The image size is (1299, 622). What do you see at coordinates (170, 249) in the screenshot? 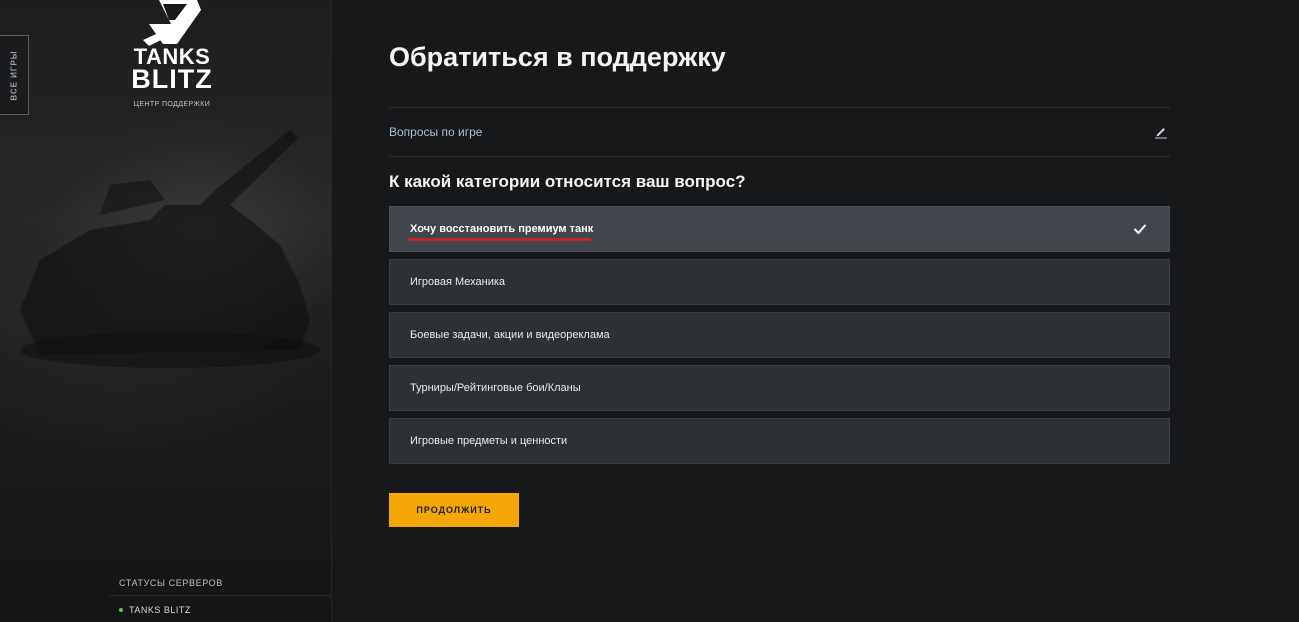
I see `tank-silhouette-background` at bounding box center [170, 249].